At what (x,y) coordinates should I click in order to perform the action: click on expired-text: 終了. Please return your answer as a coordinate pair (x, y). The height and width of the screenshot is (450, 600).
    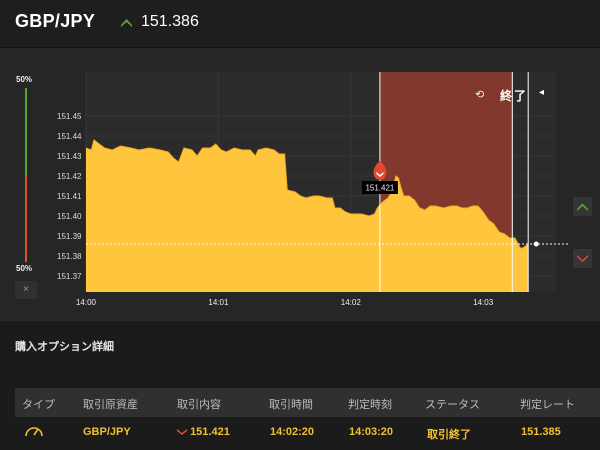
    Looking at the image, I should click on (514, 96).